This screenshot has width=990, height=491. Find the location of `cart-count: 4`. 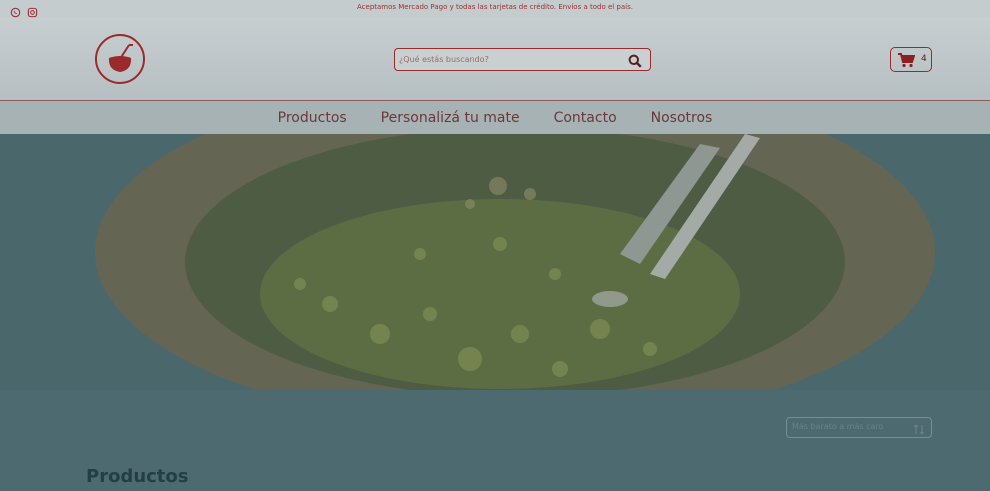

cart-count: 4 is located at coordinates (924, 59).